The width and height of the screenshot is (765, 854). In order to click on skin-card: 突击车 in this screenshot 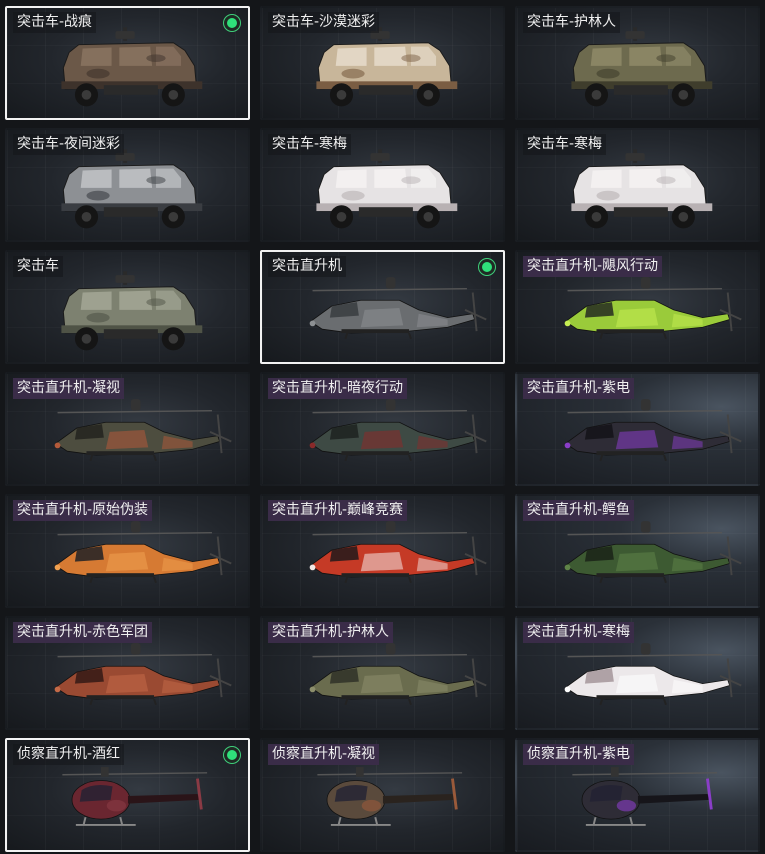, I will do `click(127, 307)`.